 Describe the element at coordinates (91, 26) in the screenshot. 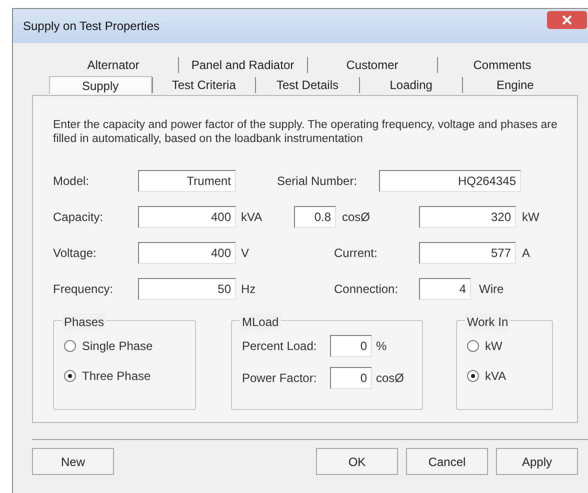

I see `window-title: Supply on Test Properties` at that location.